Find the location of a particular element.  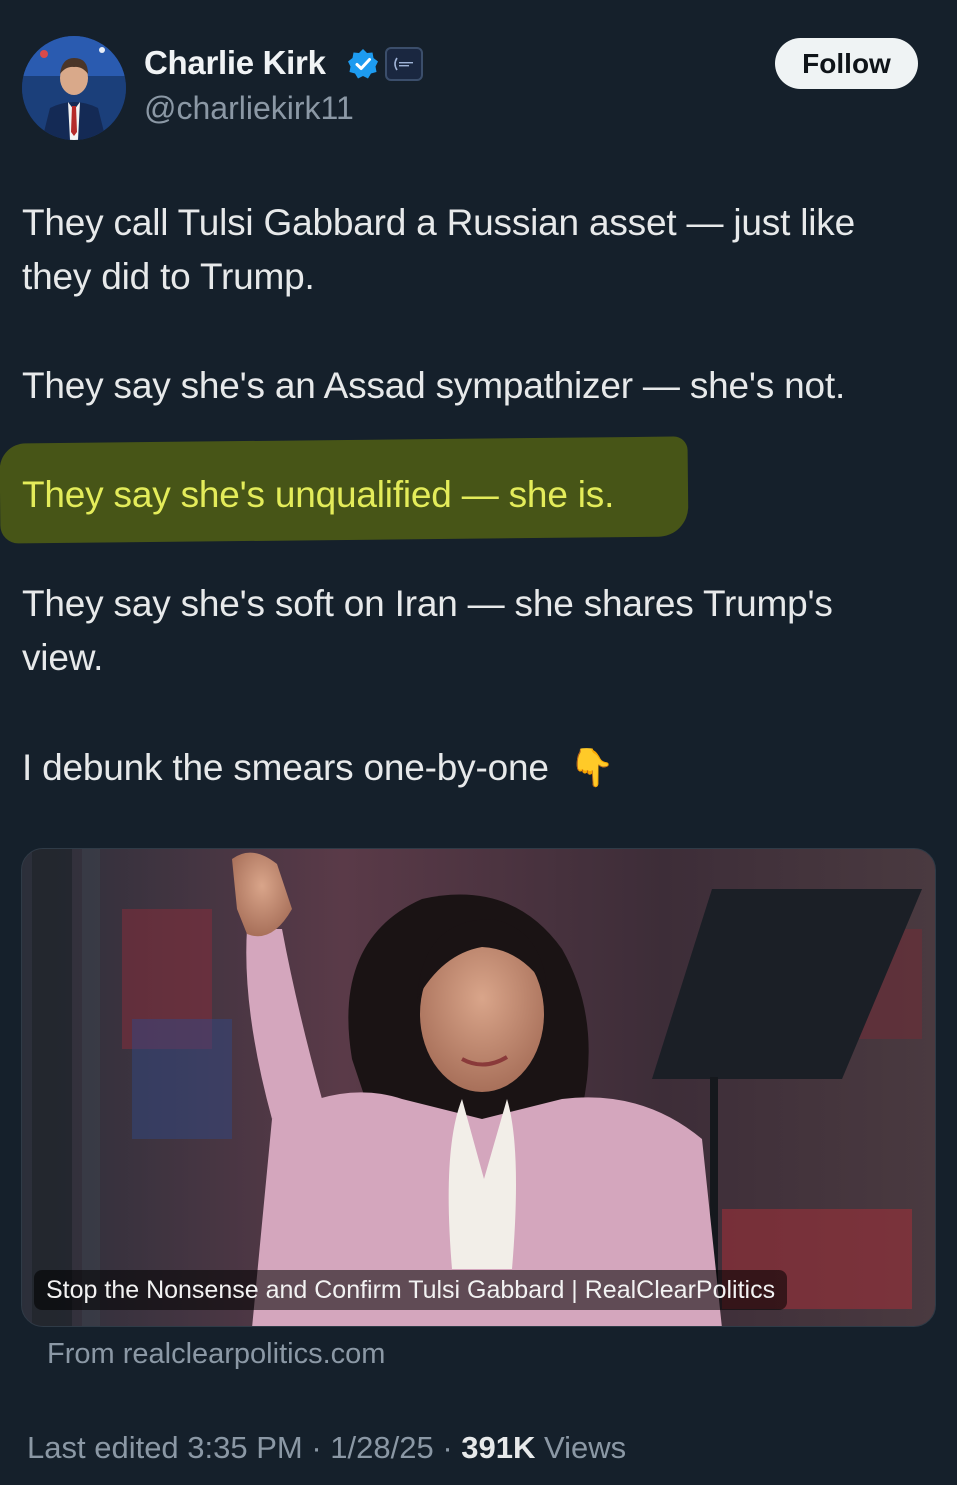

views-count: 391K is located at coordinates (498, 1447).